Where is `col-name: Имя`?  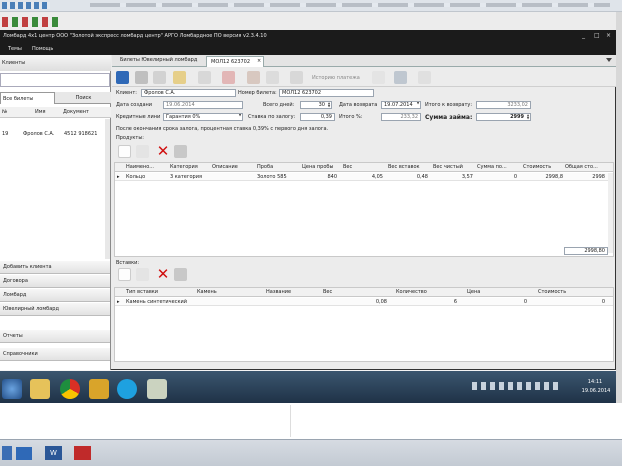
col-name: Имя is located at coordinates (40, 112).